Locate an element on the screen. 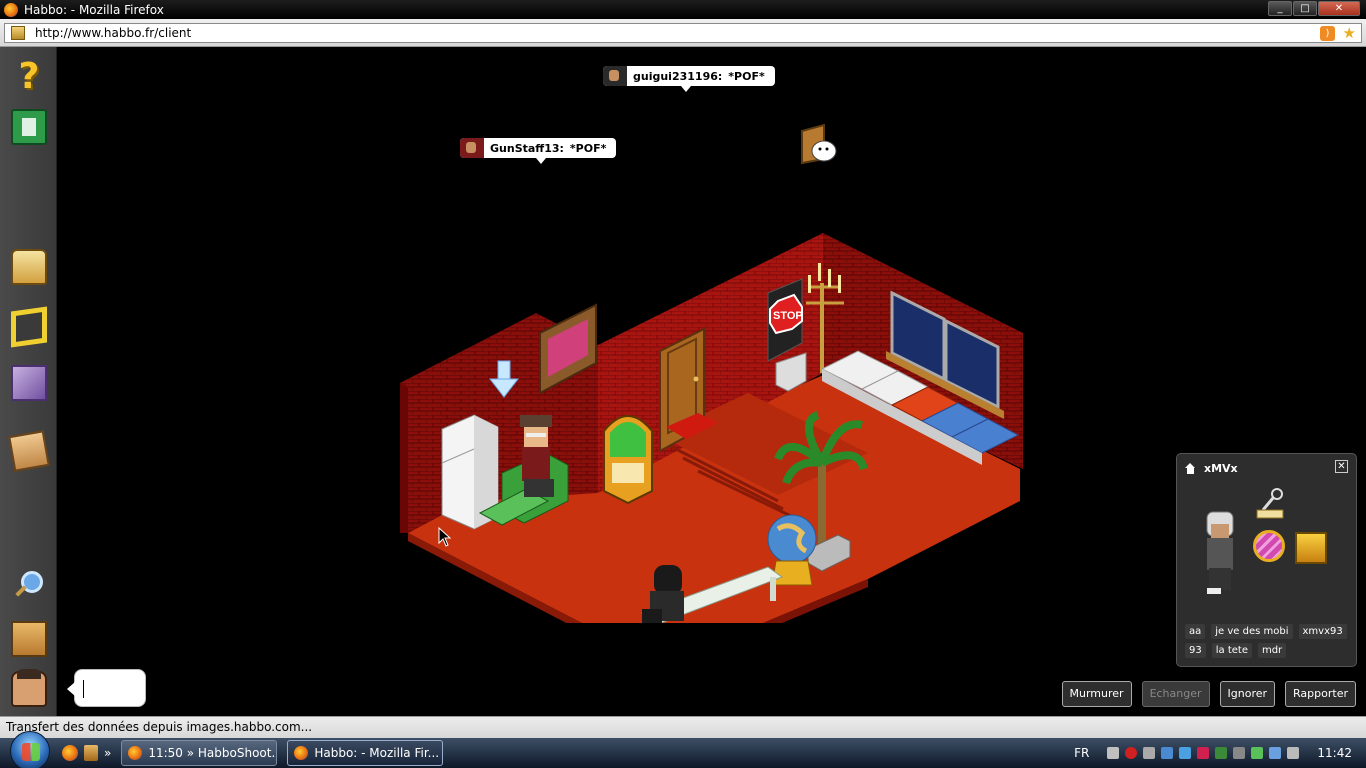  catalogue-icon is located at coordinates (29, 383).